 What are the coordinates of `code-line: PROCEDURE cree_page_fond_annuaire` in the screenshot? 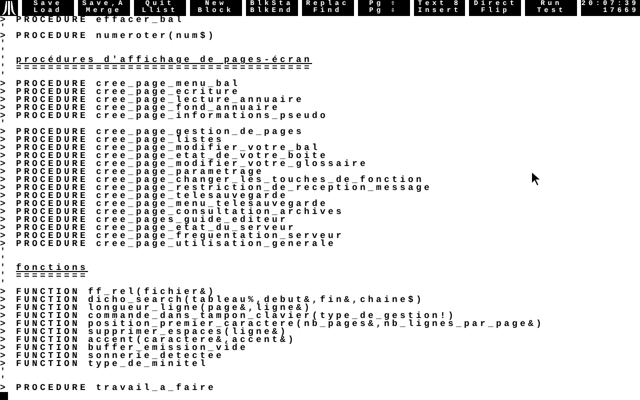 It's located at (148, 108).